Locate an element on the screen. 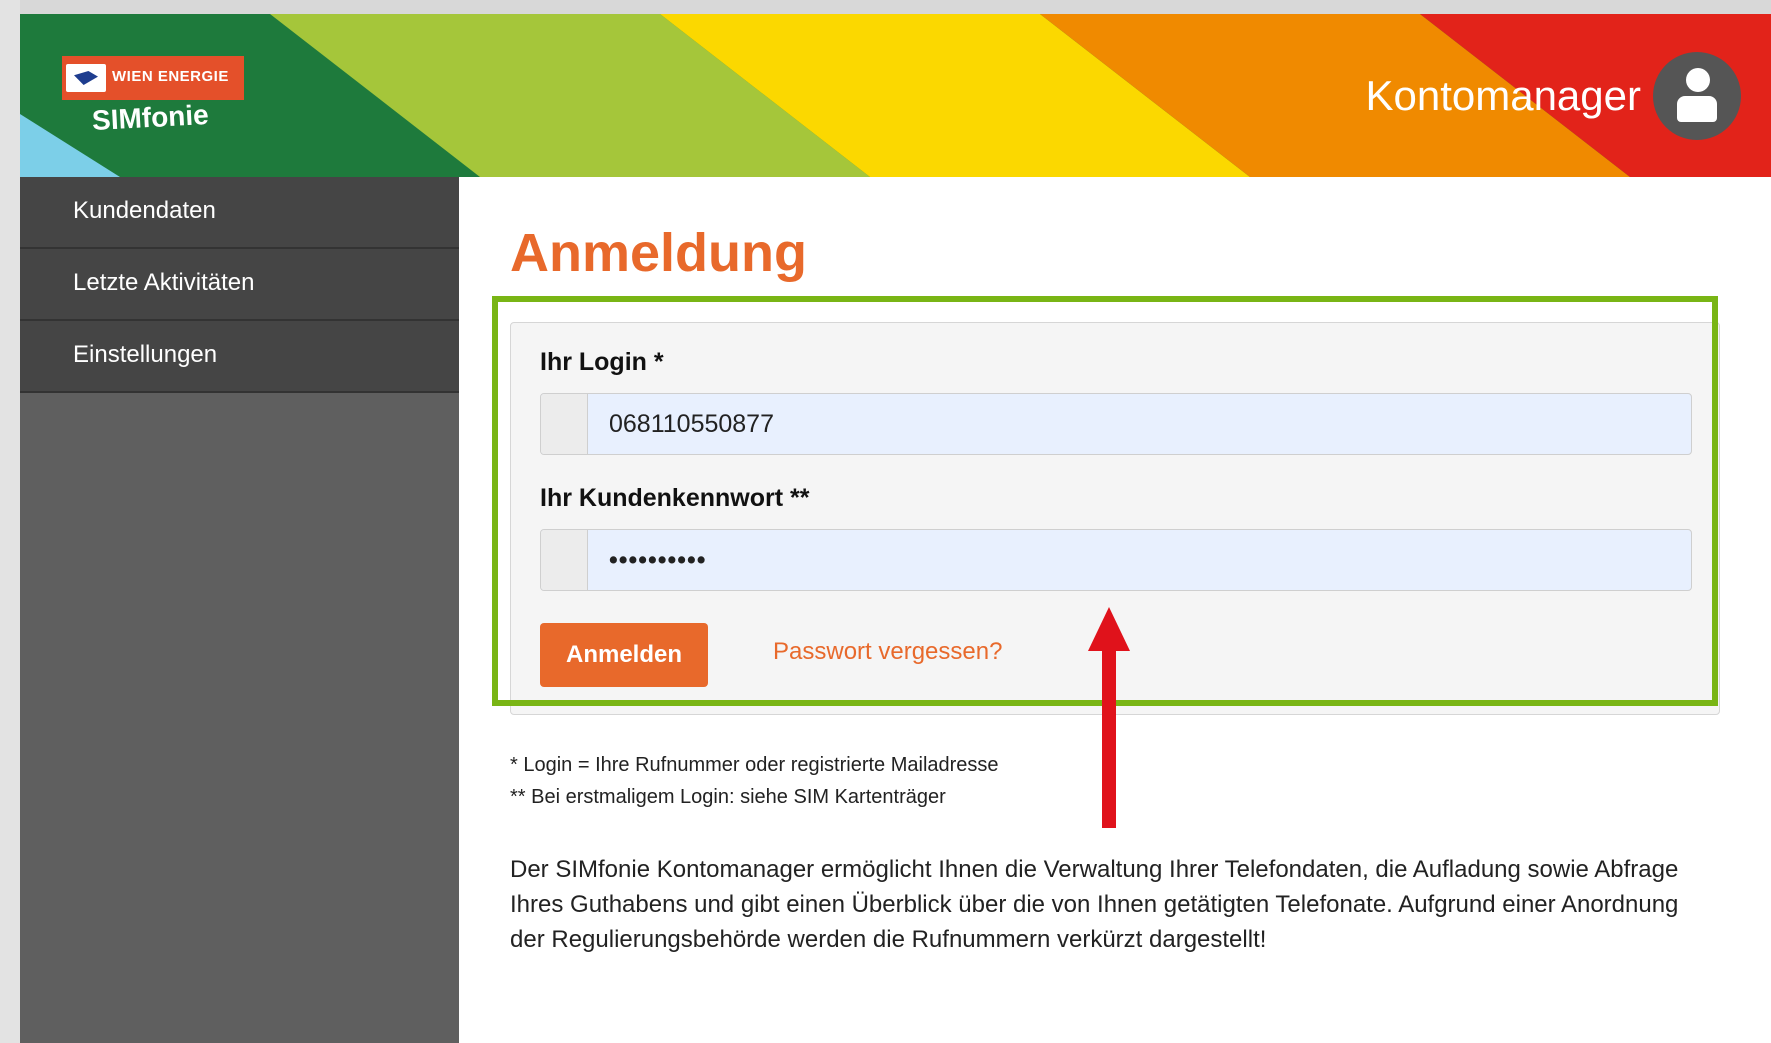 This screenshot has height=1043, width=1771. user-icon is located at coordinates (1697, 96).